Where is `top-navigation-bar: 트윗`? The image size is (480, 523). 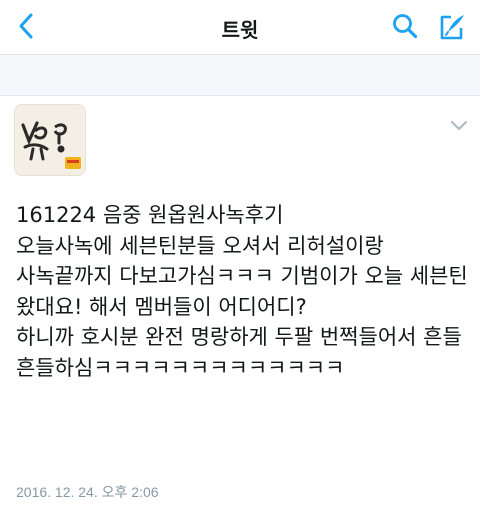
top-navigation-bar: 트윗 is located at coordinates (240, 27).